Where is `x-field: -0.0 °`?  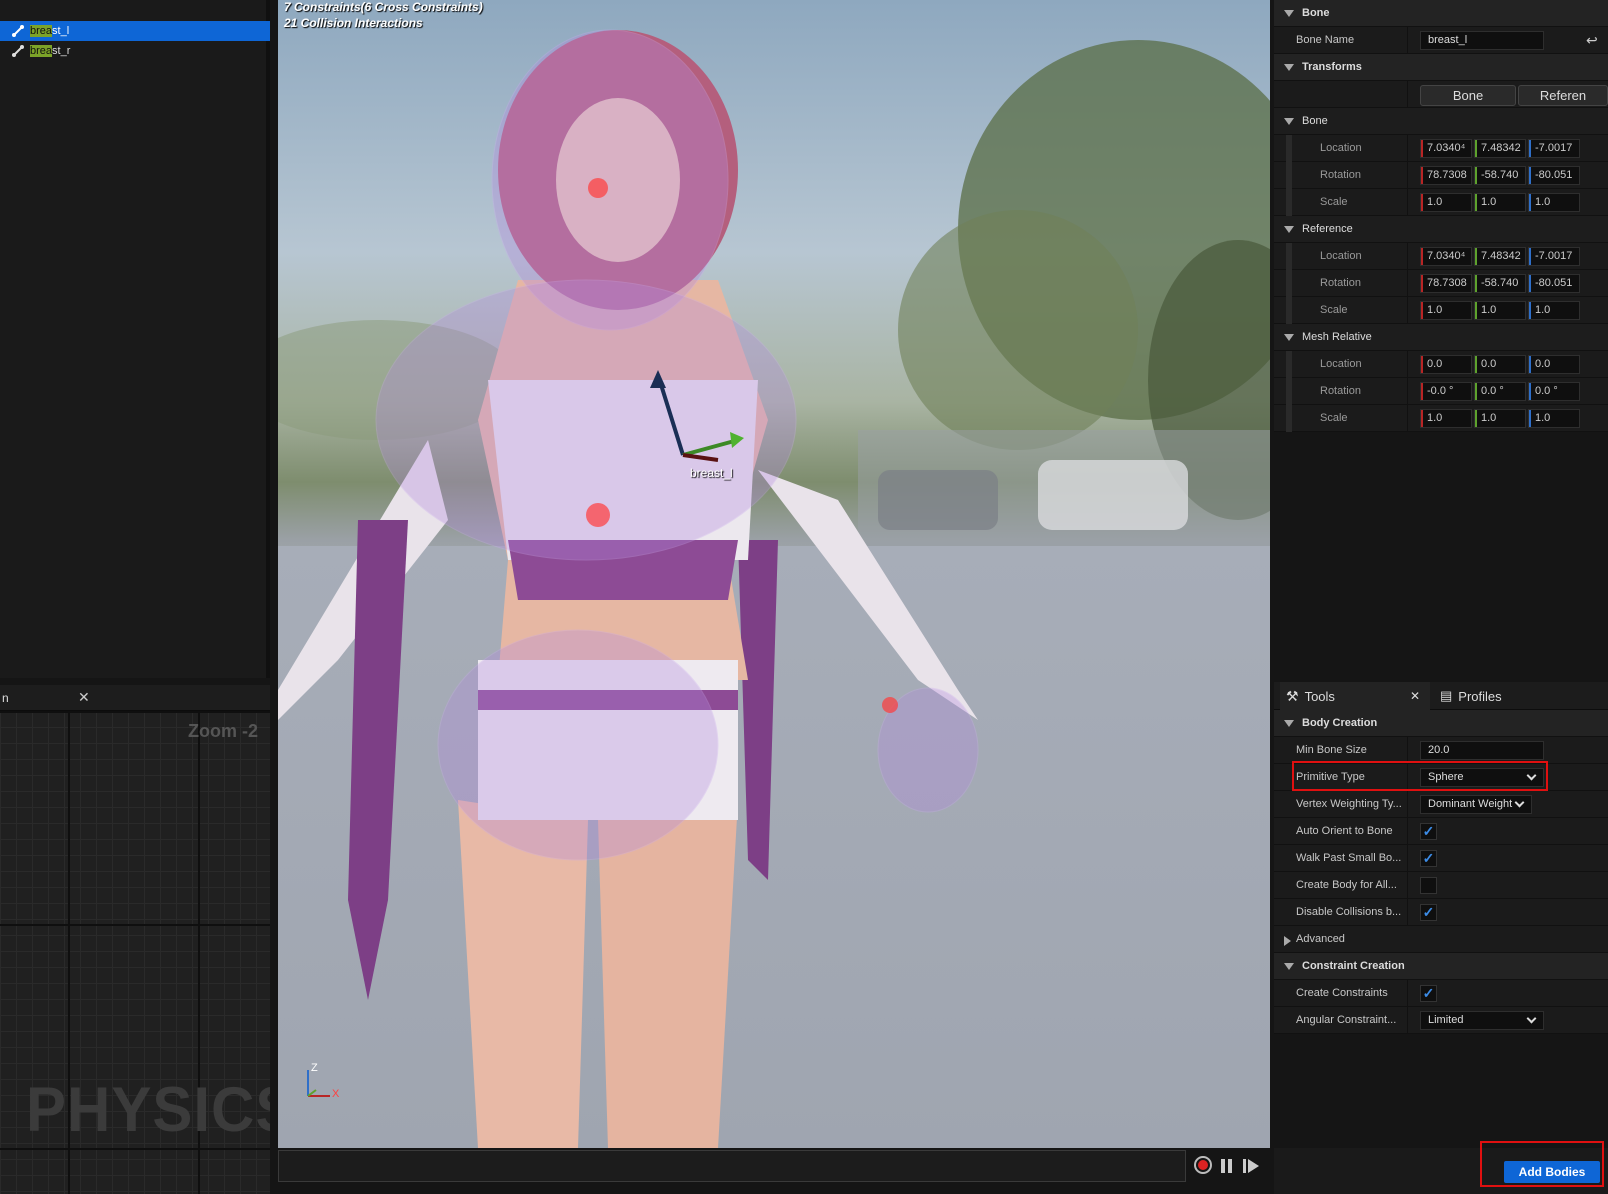 x-field: -0.0 ° is located at coordinates (1446, 391).